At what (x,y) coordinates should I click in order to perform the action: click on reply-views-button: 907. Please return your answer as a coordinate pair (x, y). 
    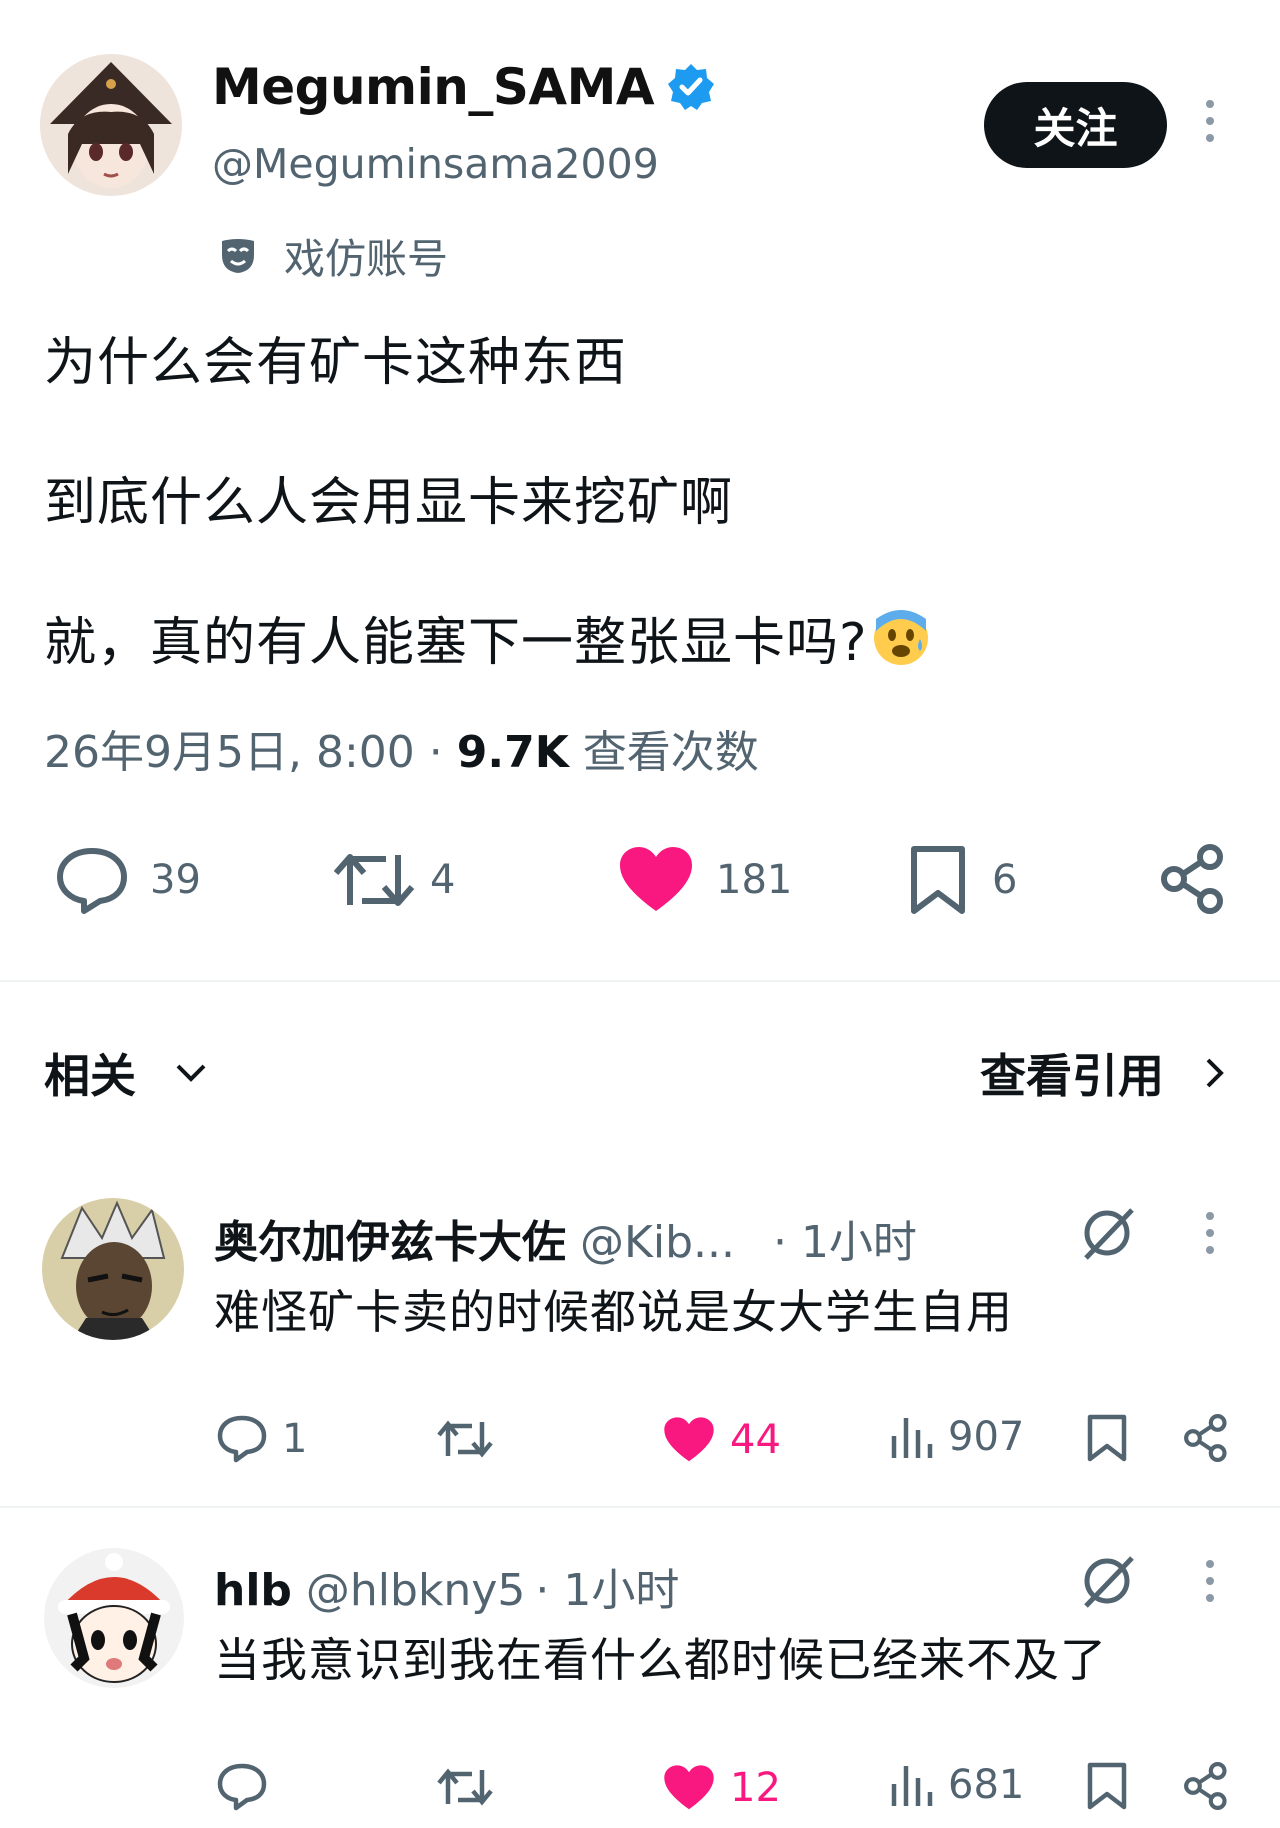
    Looking at the image, I should click on (957, 1437).